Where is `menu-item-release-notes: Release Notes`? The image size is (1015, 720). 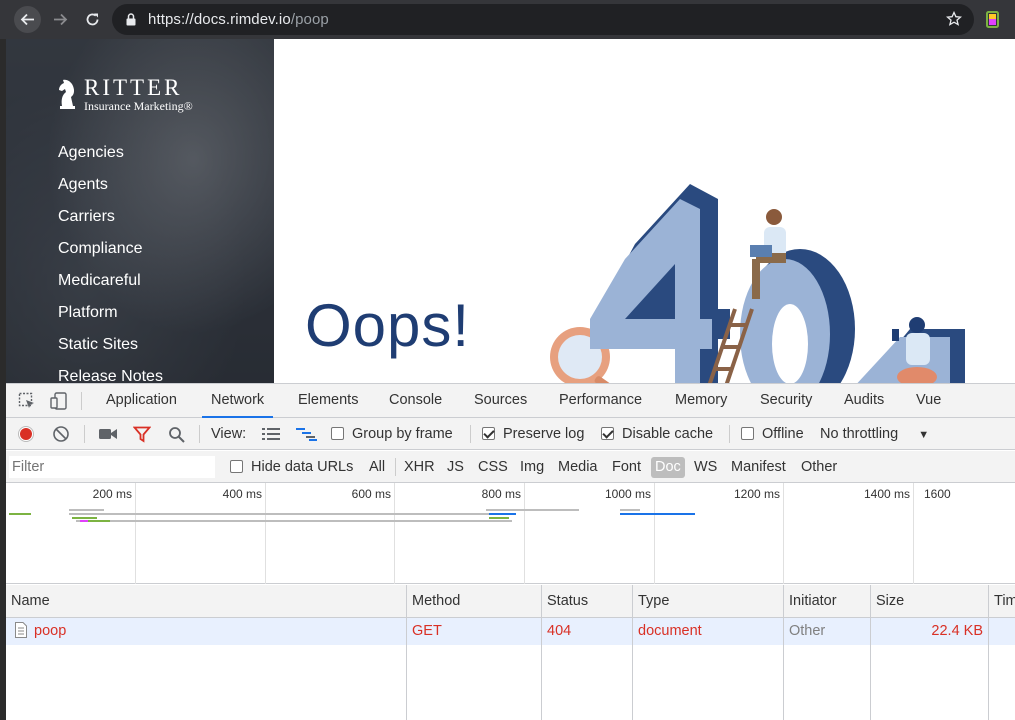
menu-item-release-notes: Release Notes is located at coordinates (110, 375).